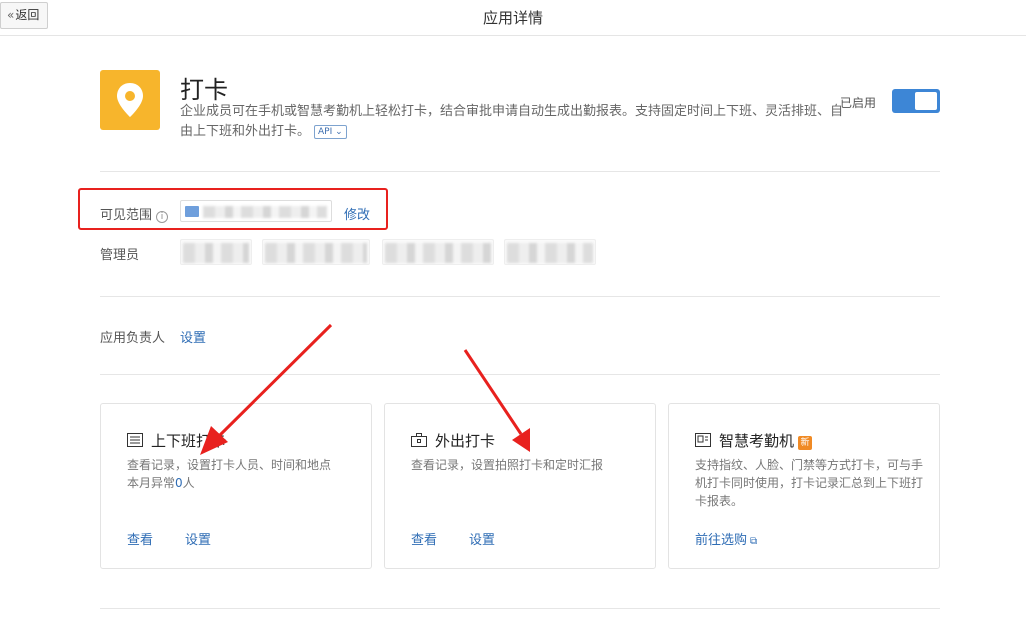 This screenshot has height=620, width=1026. I want to click on api-tag: API ⌄, so click(330, 132).